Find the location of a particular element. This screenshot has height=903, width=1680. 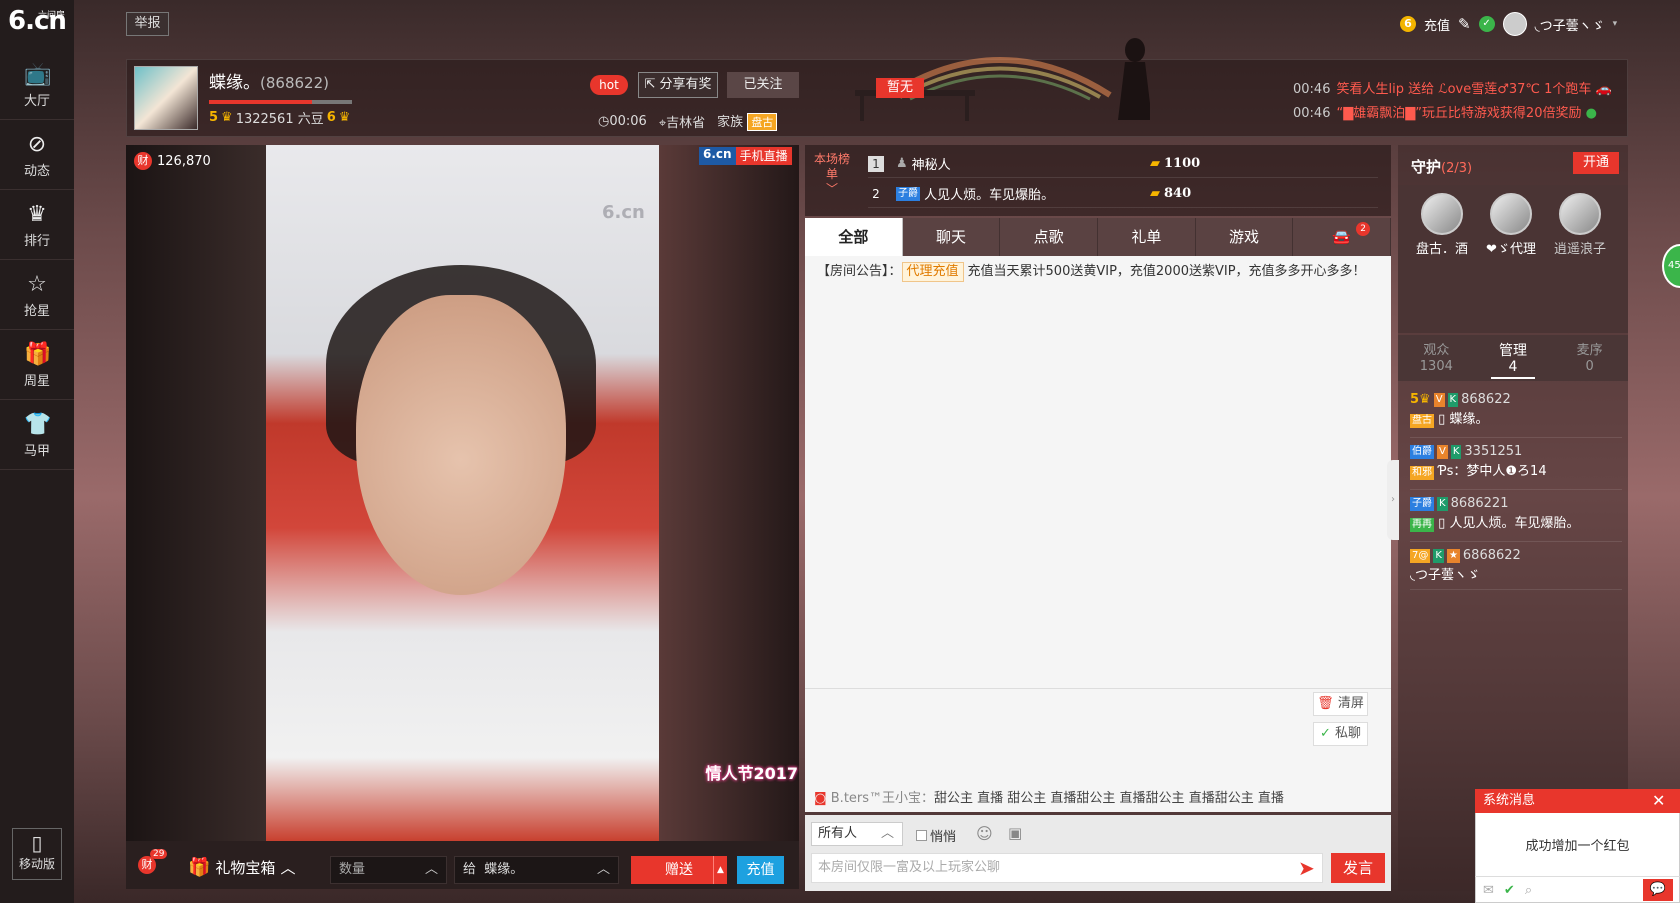

image-icon: ▣ is located at coordinates (1015, 833).